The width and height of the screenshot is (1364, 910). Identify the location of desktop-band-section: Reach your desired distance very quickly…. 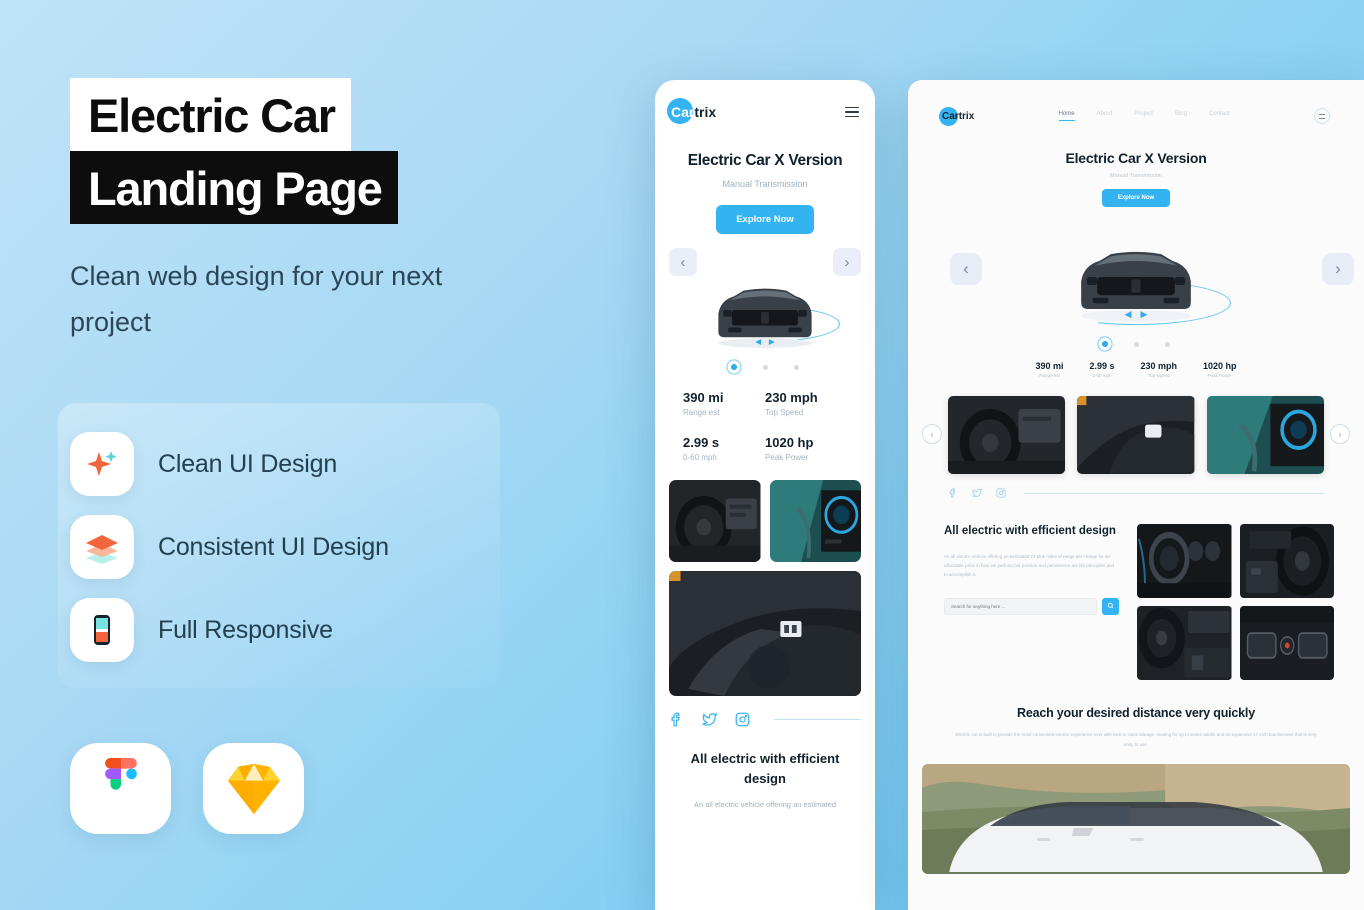
(1136, 715).